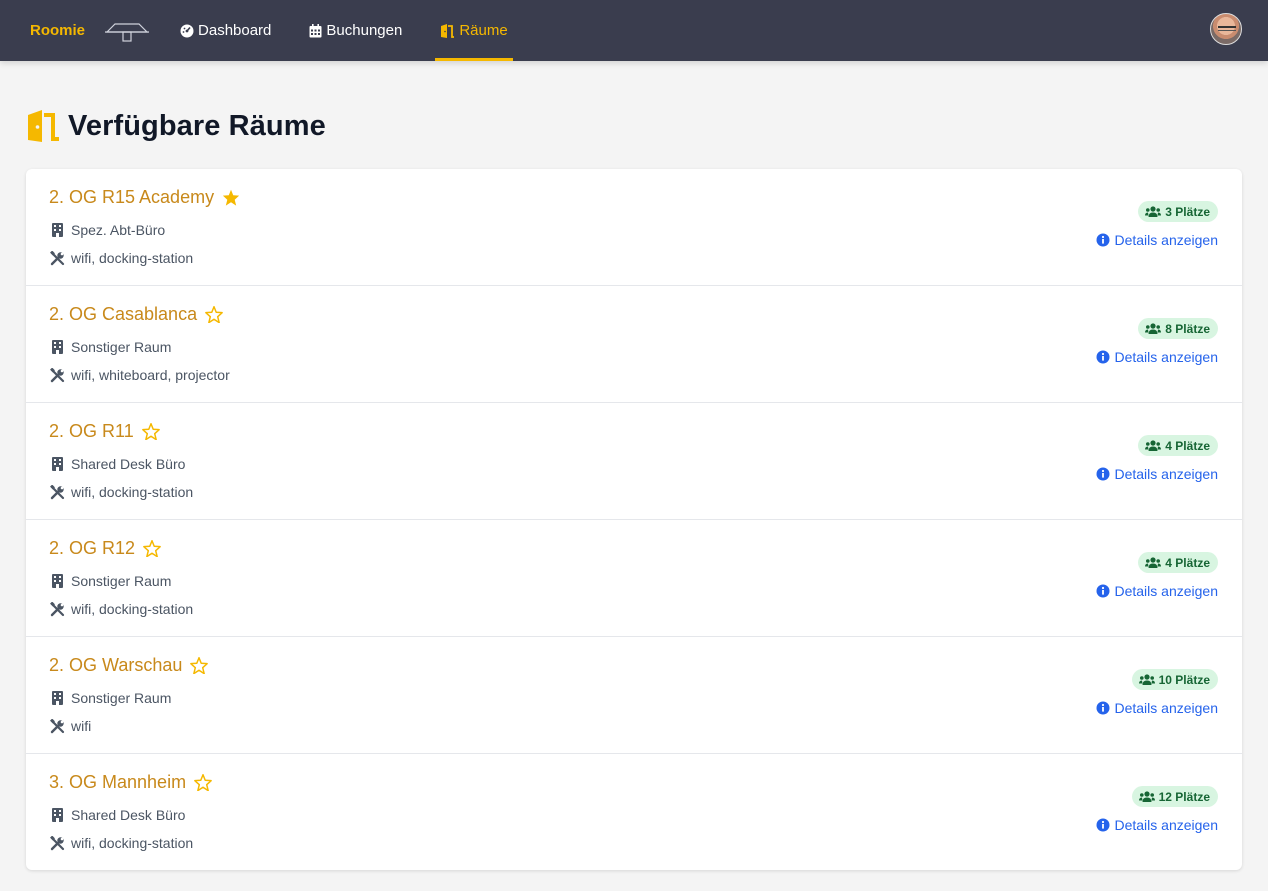 The image size is (1268, 891). Describe the element at coordinates (131, 197) in the screenshot. I see `room-name: 2. OG R15 Academy` at that location.